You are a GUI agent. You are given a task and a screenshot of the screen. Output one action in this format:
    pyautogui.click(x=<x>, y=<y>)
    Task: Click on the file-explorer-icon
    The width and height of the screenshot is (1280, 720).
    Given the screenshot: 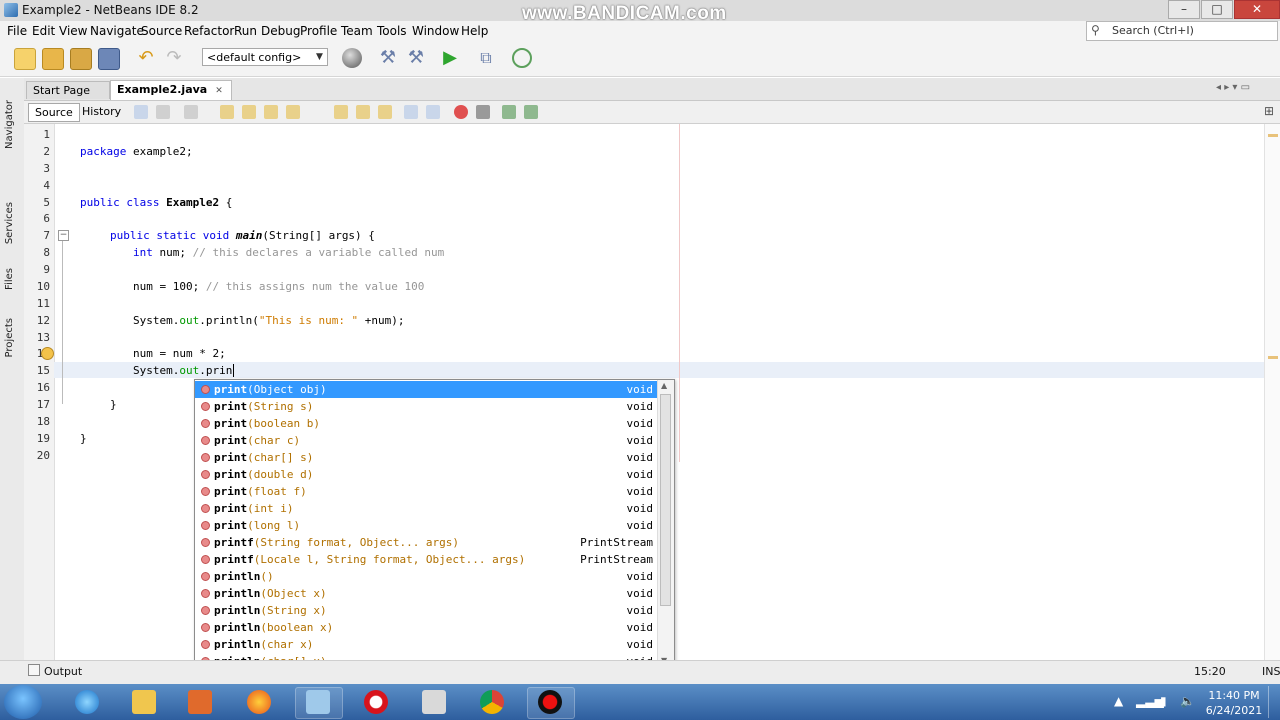 What is the action you would take?
    pyautogui.click(x=144, y=702)
    